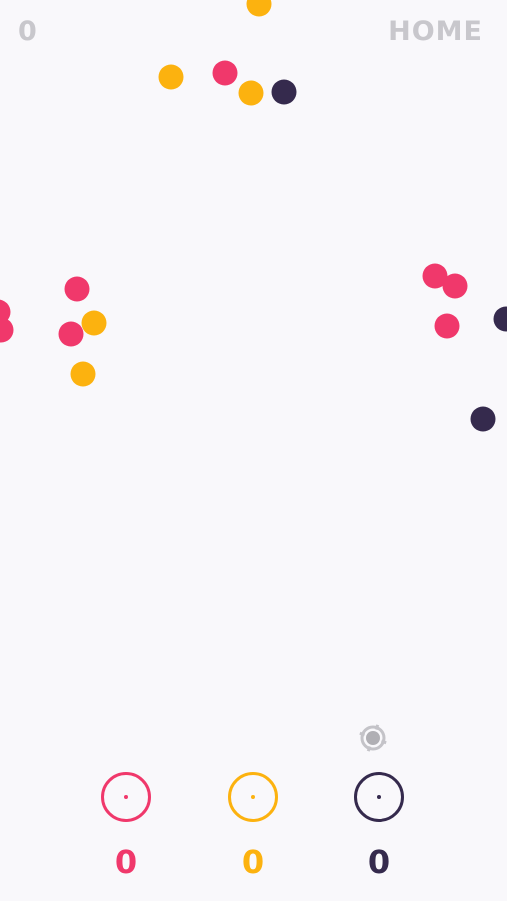 This screenshot has width=507, height=901. Describe the element at coordinates (27, 31) in the screenshot. I see `score-display: 0` at that location.